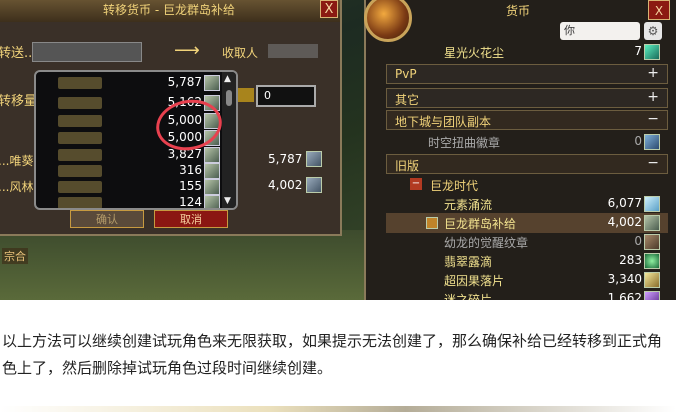  Describe the element at coordinates (527, 120) in the screenshot. I see `category-dungeons: 地下城与团队副本 −` at that location.